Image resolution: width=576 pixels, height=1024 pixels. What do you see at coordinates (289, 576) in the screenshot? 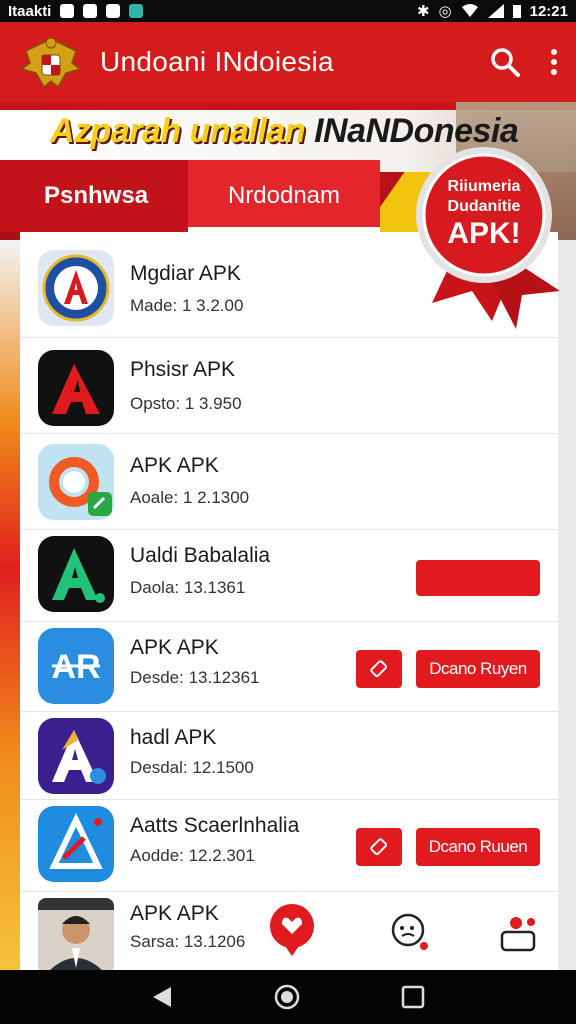
I see `list-item: Ualdi Babalalia Daola: 13.1361` at bounding box center [289, 576].